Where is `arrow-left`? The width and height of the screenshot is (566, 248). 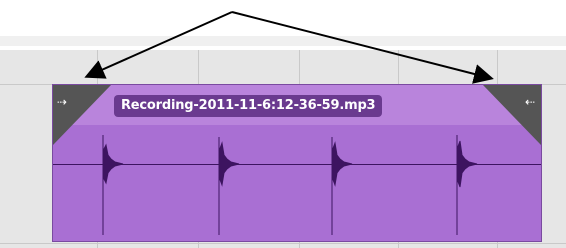
arrow-left is located at coordinates (158, 45).